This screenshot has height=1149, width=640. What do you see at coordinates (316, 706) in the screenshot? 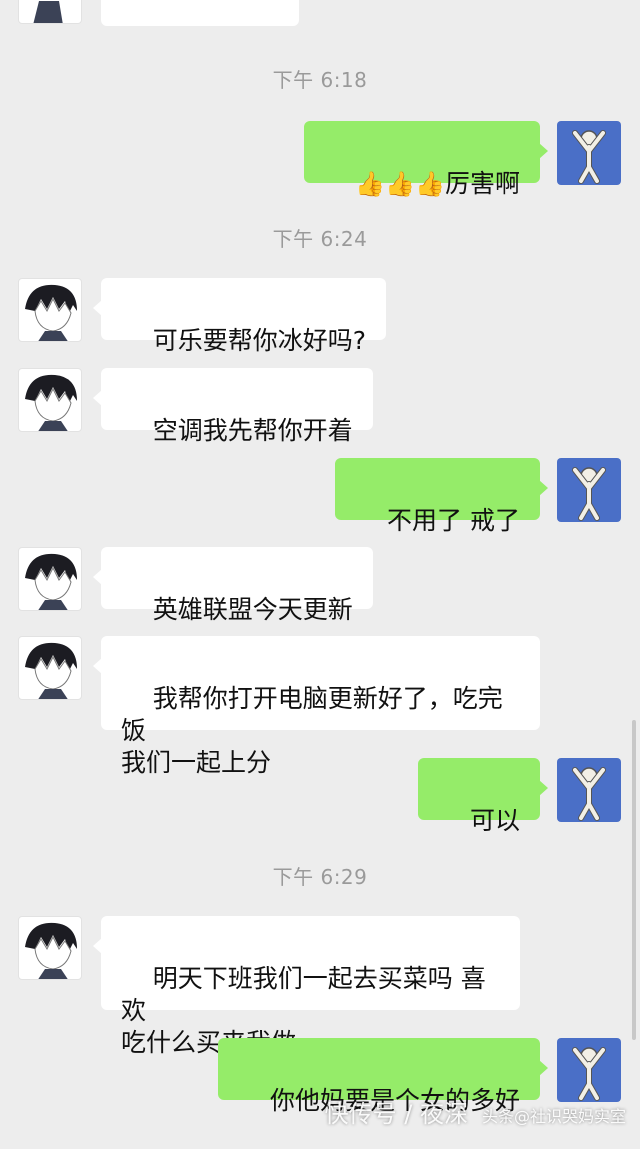
I see `incoming-message-bubble: 我帮你打开电脑更新好了，吃完饭 我们一起上分` at bounding box center [316, 706].